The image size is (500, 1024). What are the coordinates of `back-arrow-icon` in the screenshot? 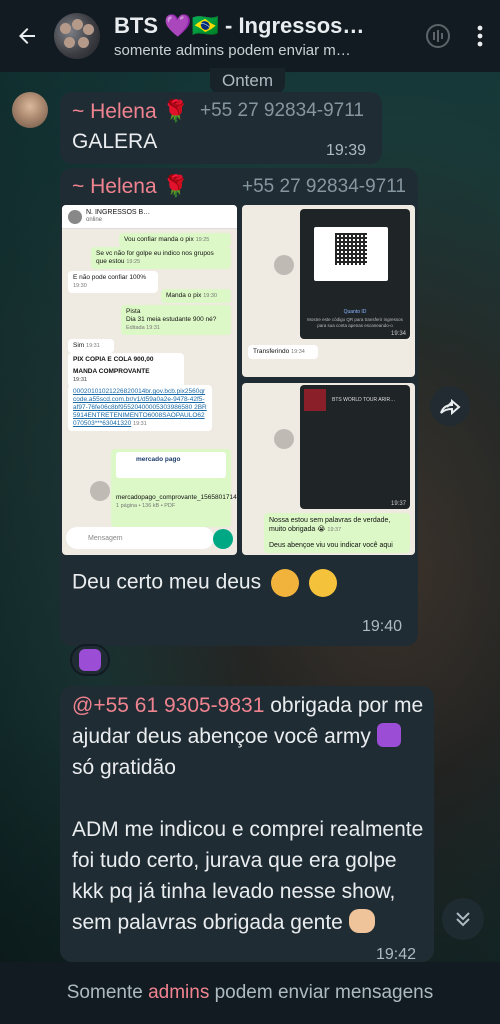 It's located at (27, 36).